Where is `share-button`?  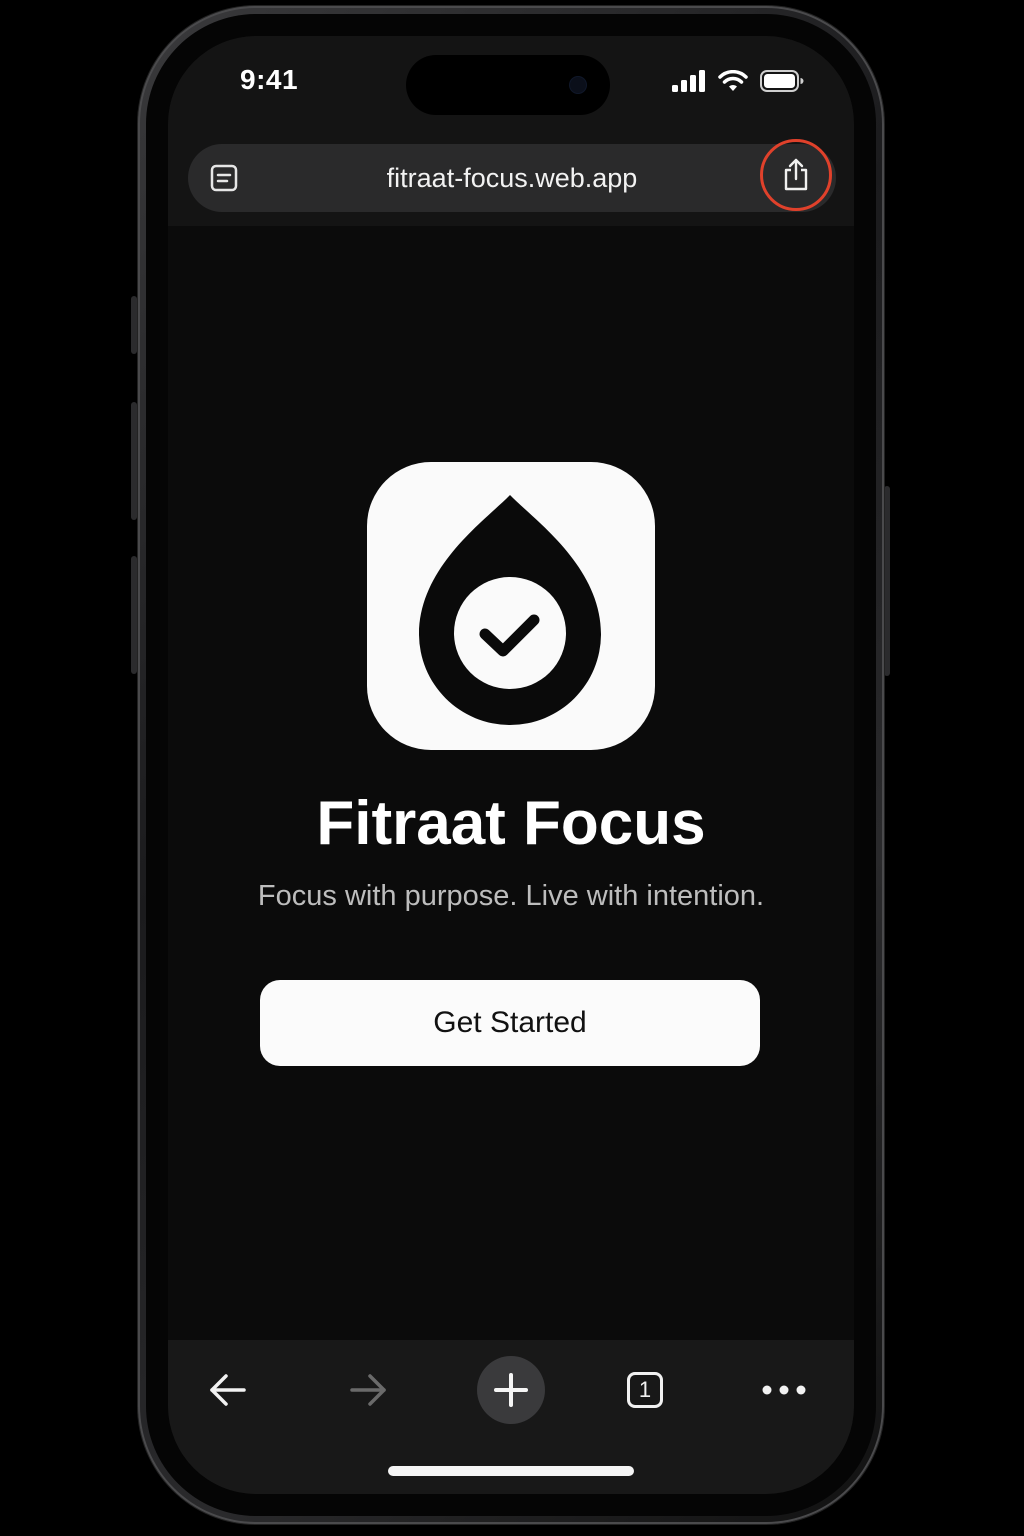
share-button is located at coordinates (796, 175).